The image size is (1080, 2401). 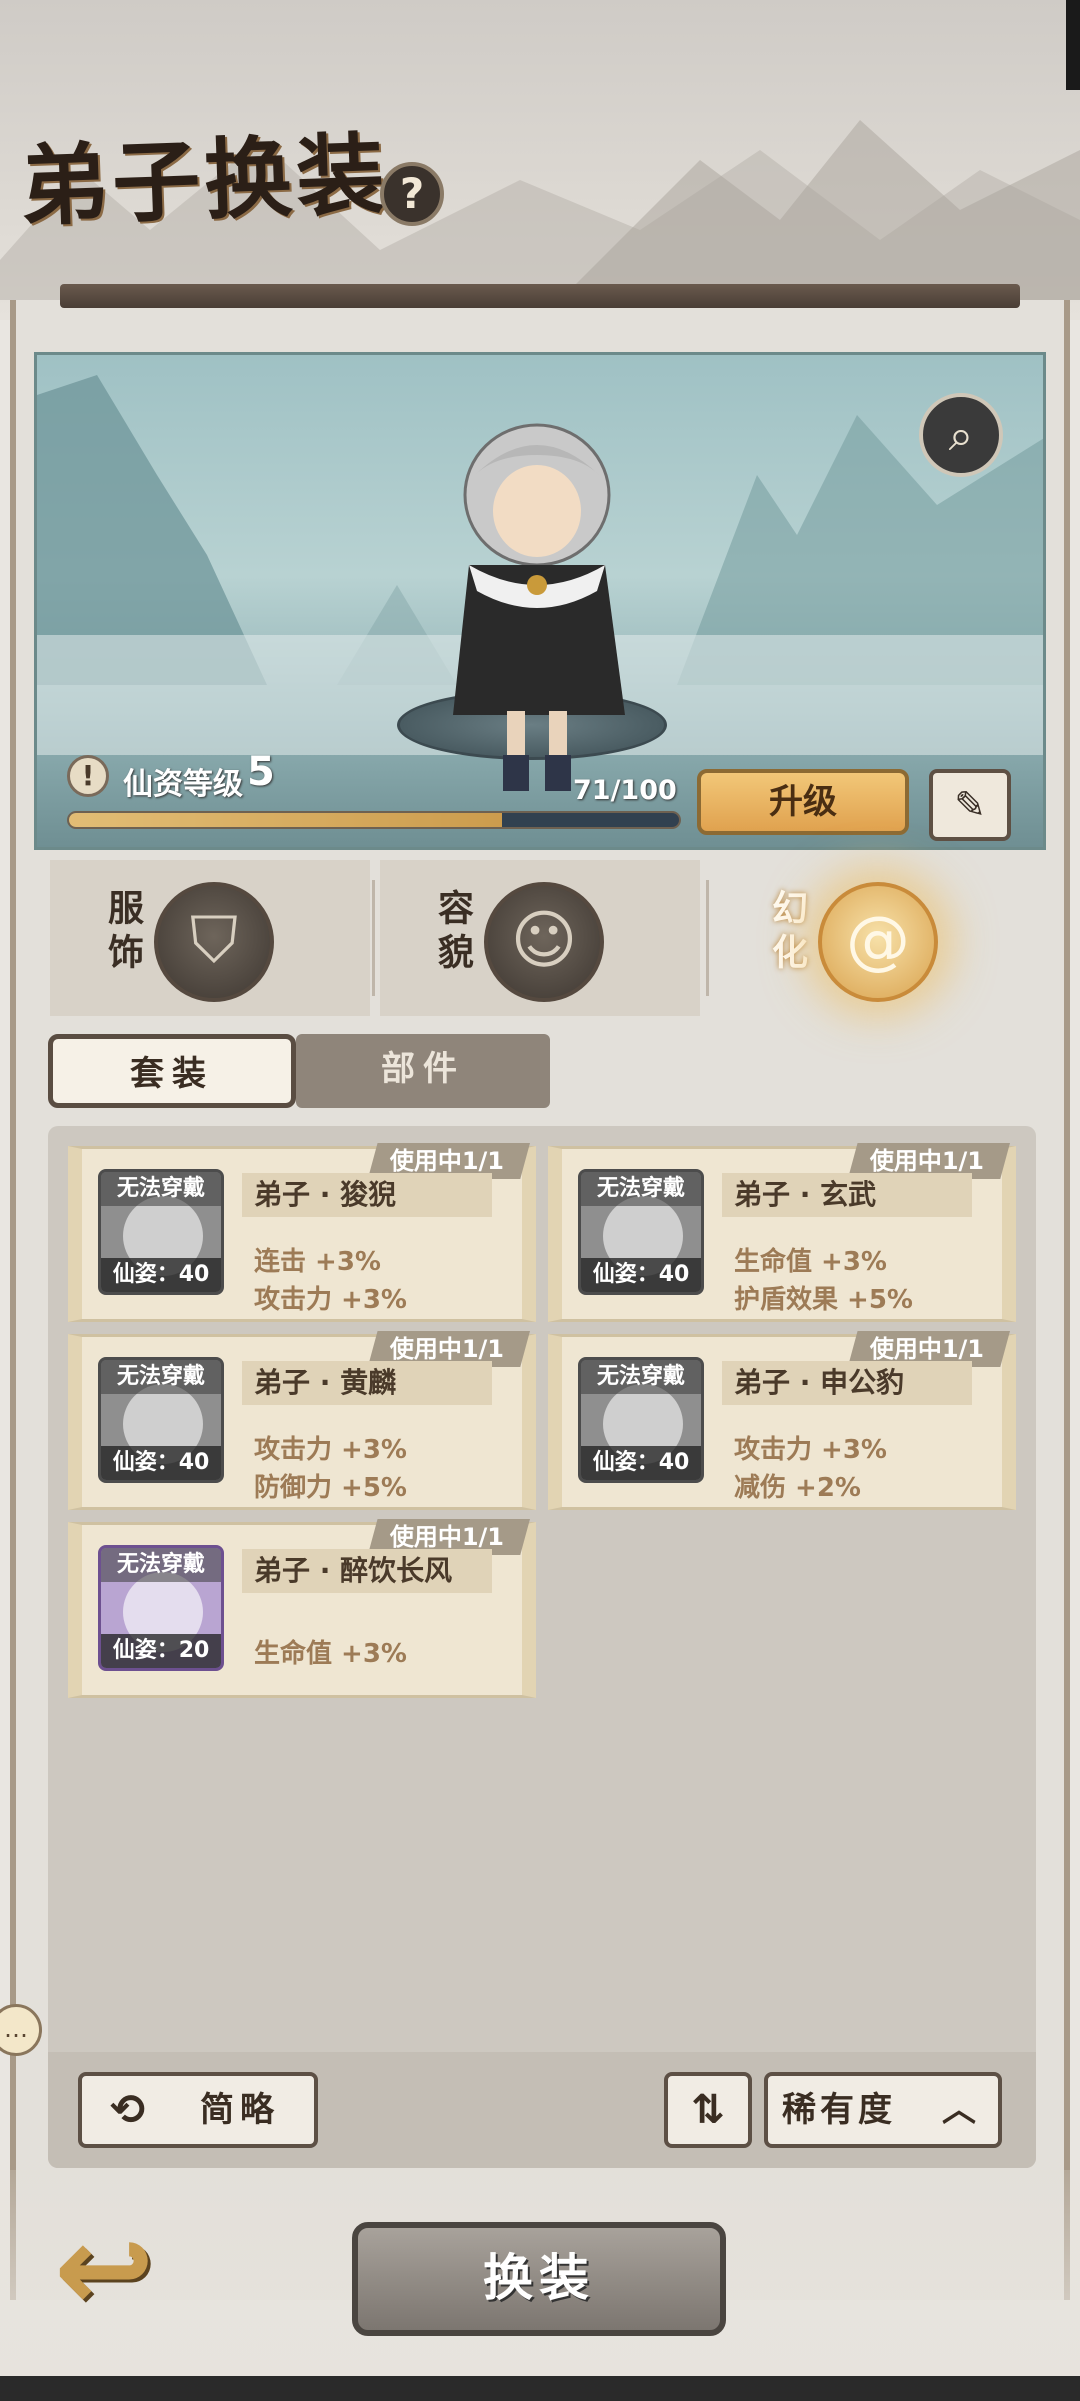 I want to click on category-tabs: 服饰 ⛉ 容貌 ☺ 幻化 @, so click(x=540, y=938).